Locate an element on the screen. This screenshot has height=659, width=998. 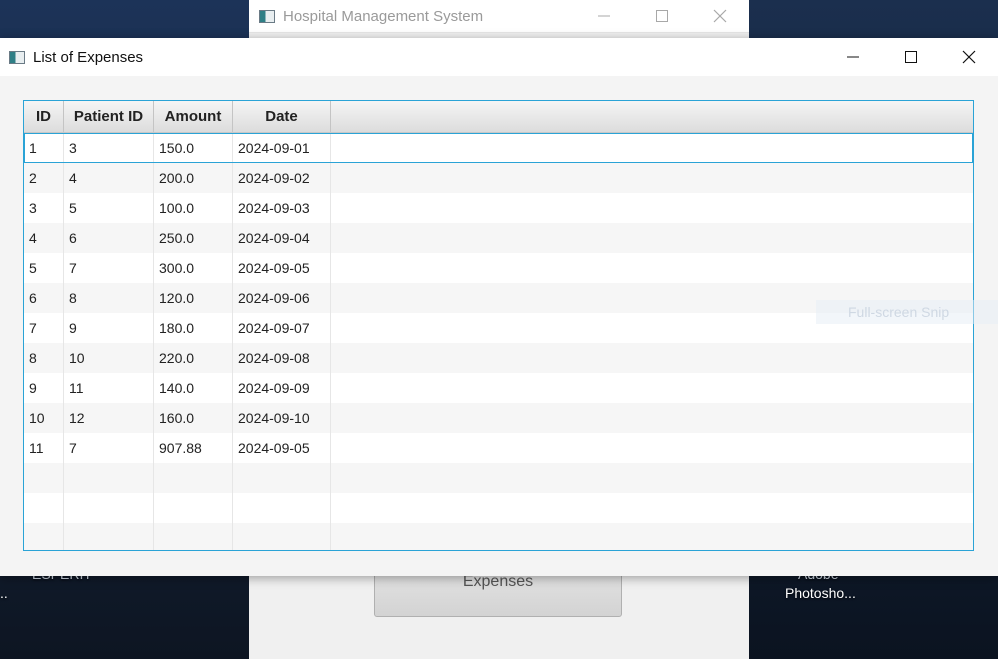
table-row: 8 10 220.0 2024-09-08 is located at coordinates (498, 358).